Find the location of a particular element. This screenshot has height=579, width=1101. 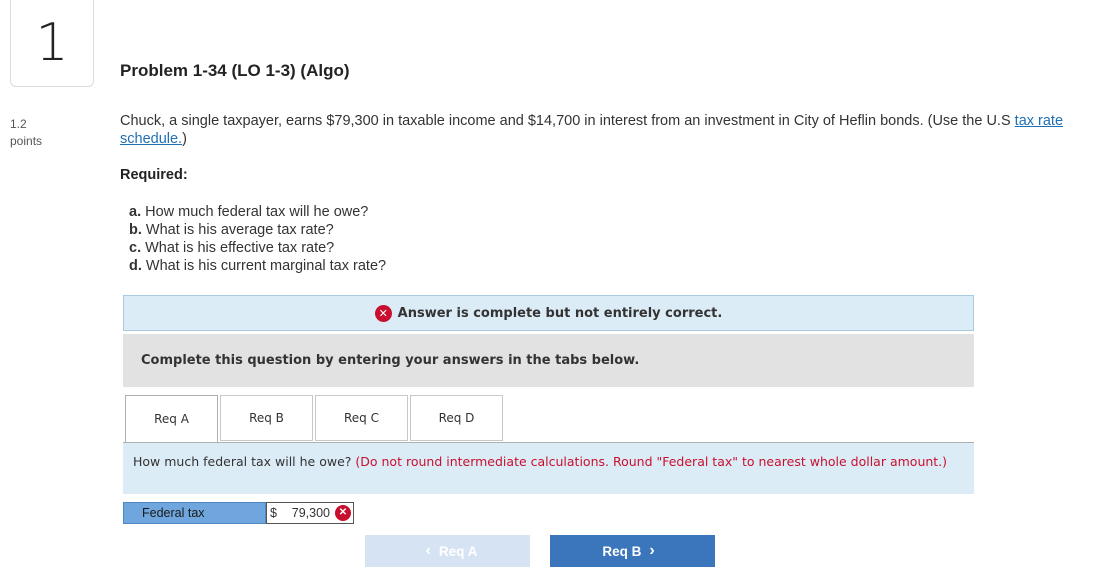

points-value: 1.2 is located at coordinates (18, 124).